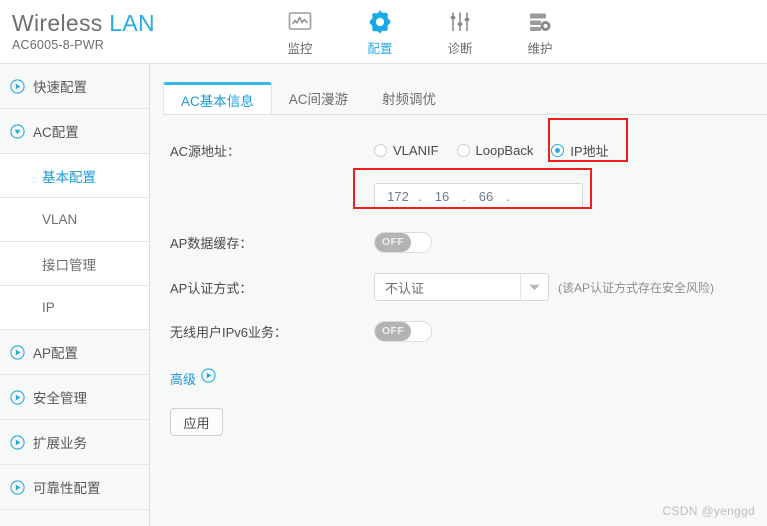  What do you see at coordinates (17, 131) in the screenshot?
I see `circle-chevron-down-icon` at bounding box center [17, 131].